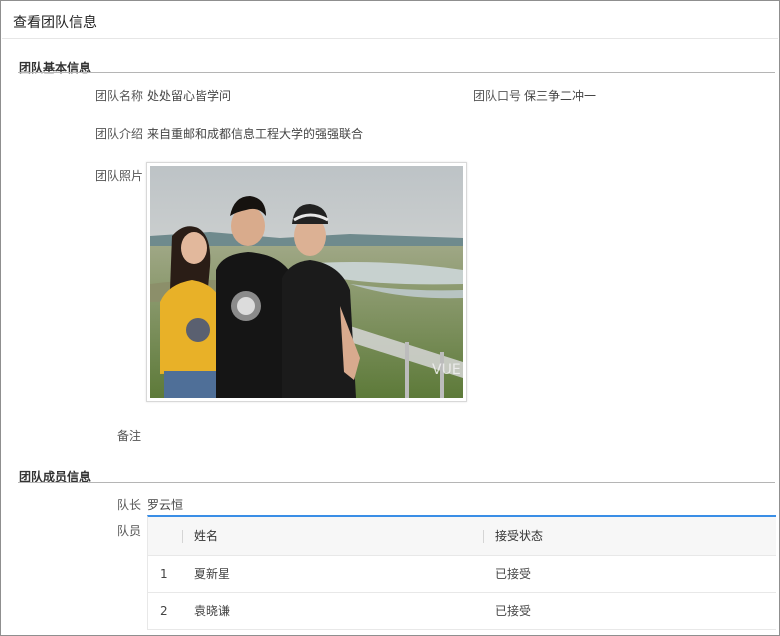 This screenshot has width=780, height=636. Describe the element at coordinates (129, 505) in the screenshot. I see `leader-label: 队长` at that location.